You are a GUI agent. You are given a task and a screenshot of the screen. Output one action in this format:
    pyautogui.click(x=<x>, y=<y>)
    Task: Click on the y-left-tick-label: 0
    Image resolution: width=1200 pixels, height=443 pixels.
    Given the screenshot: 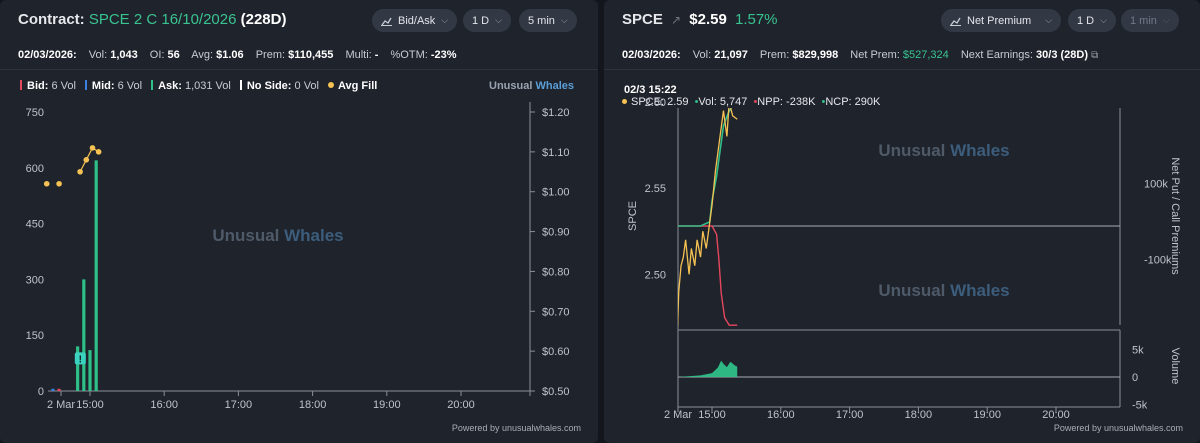 What is the action you would take?
    pyautogui.click(x=41, y=392)
    